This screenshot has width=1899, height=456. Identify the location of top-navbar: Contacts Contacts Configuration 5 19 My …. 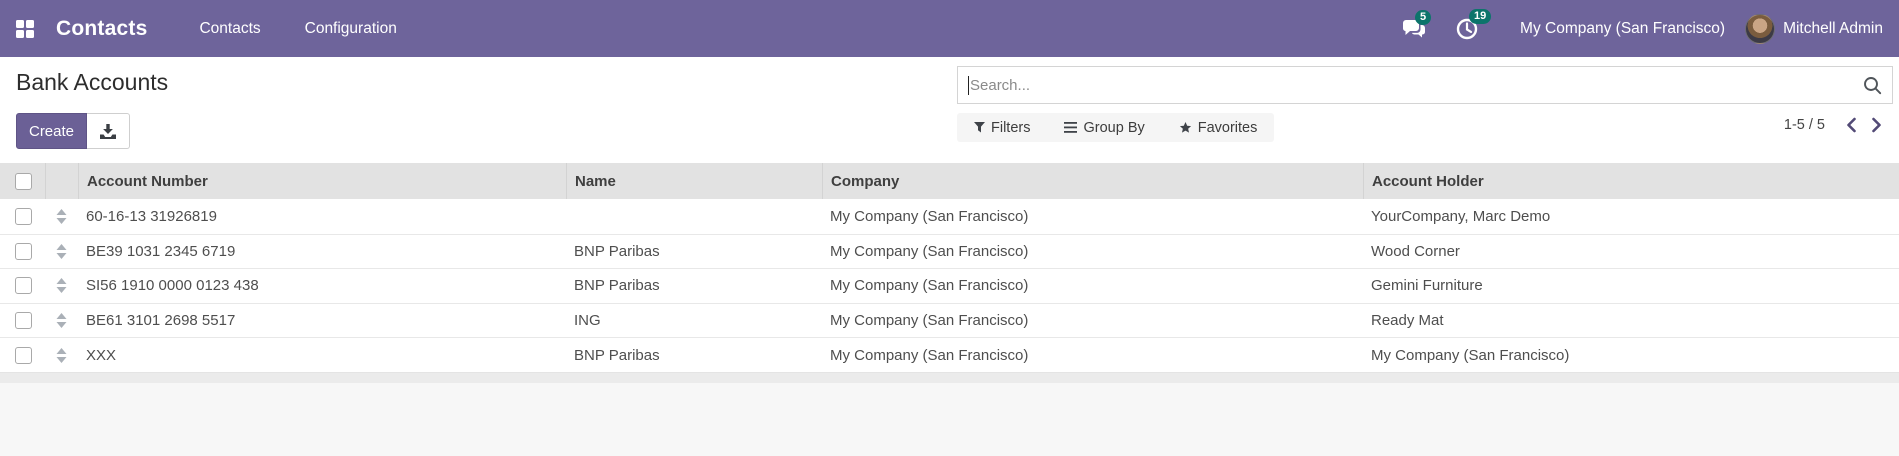
(949, 28).